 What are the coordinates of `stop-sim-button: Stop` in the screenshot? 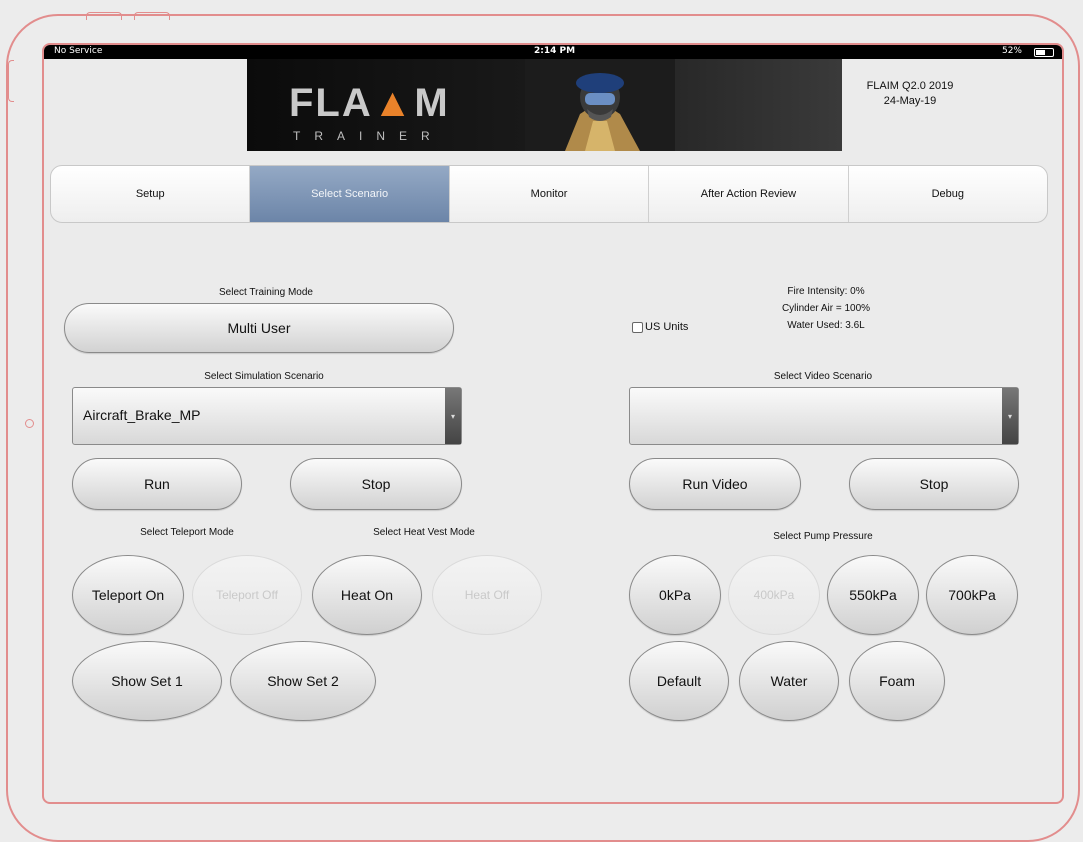 It's located at (376, 484).